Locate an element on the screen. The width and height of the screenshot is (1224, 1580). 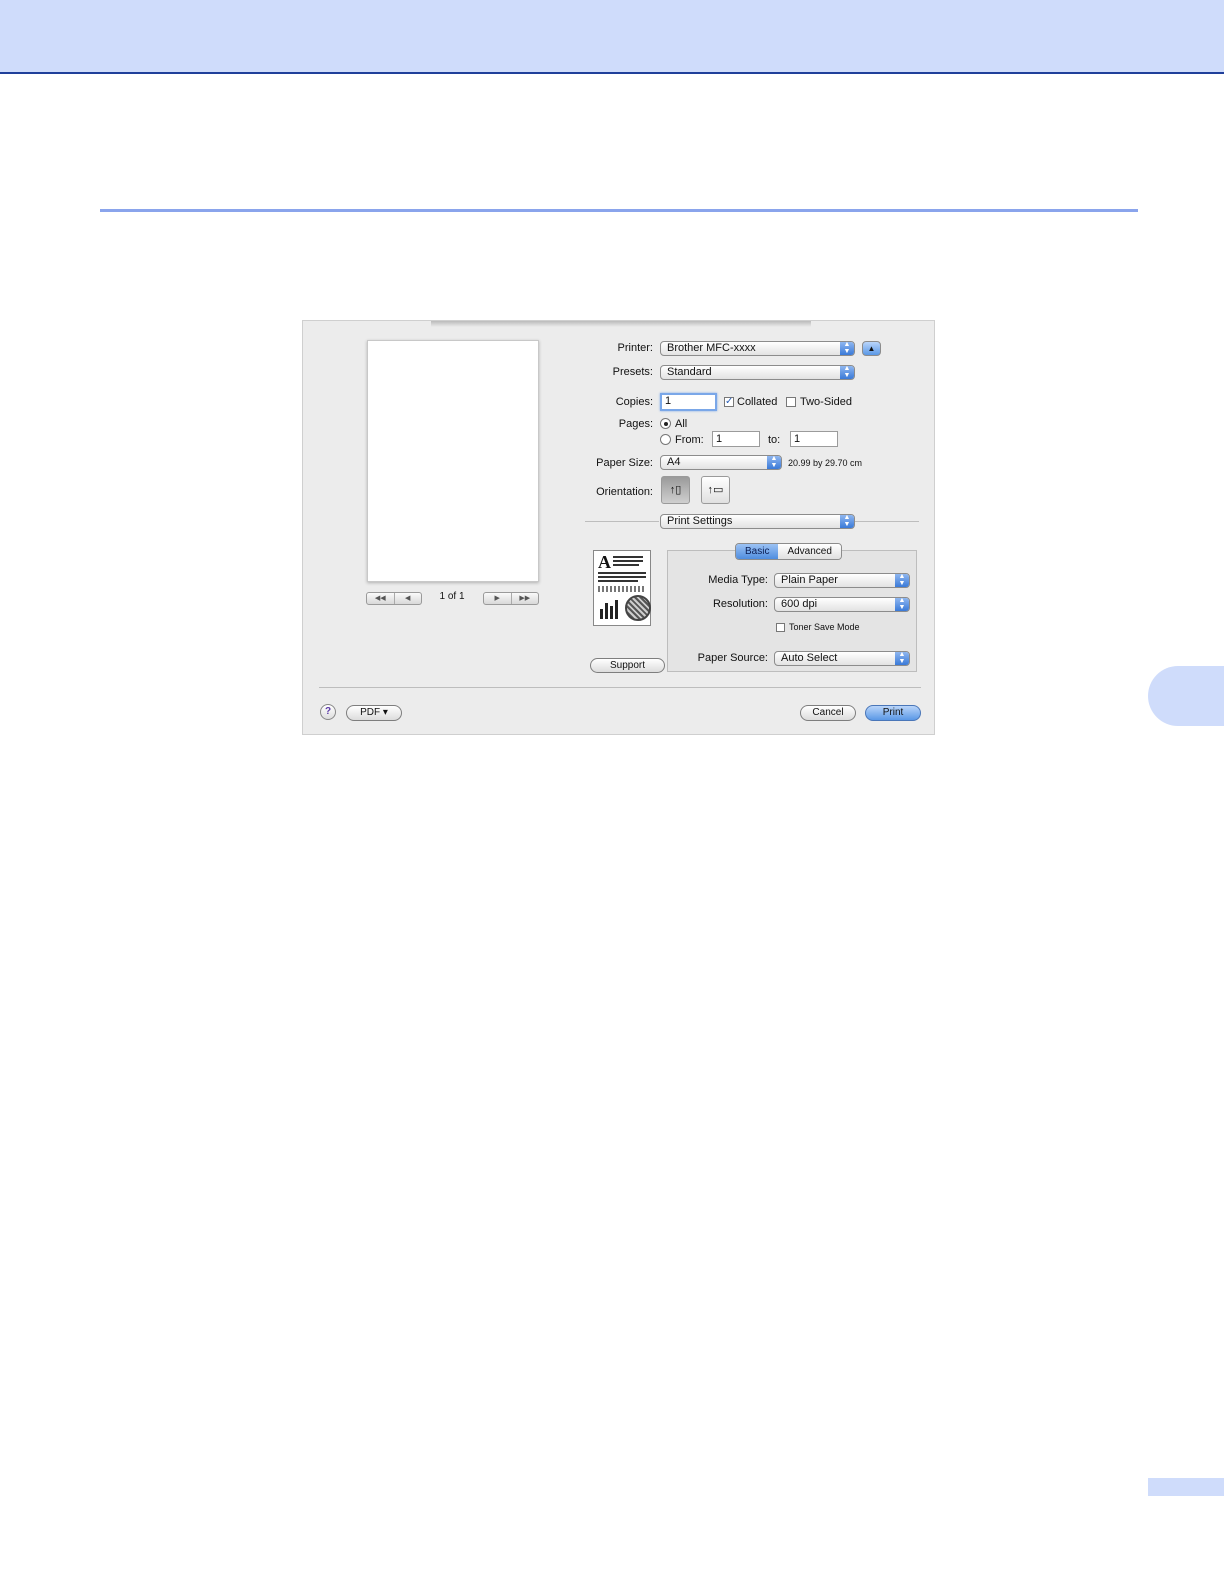
help-icon: ? is located at coordinates (328, 712).